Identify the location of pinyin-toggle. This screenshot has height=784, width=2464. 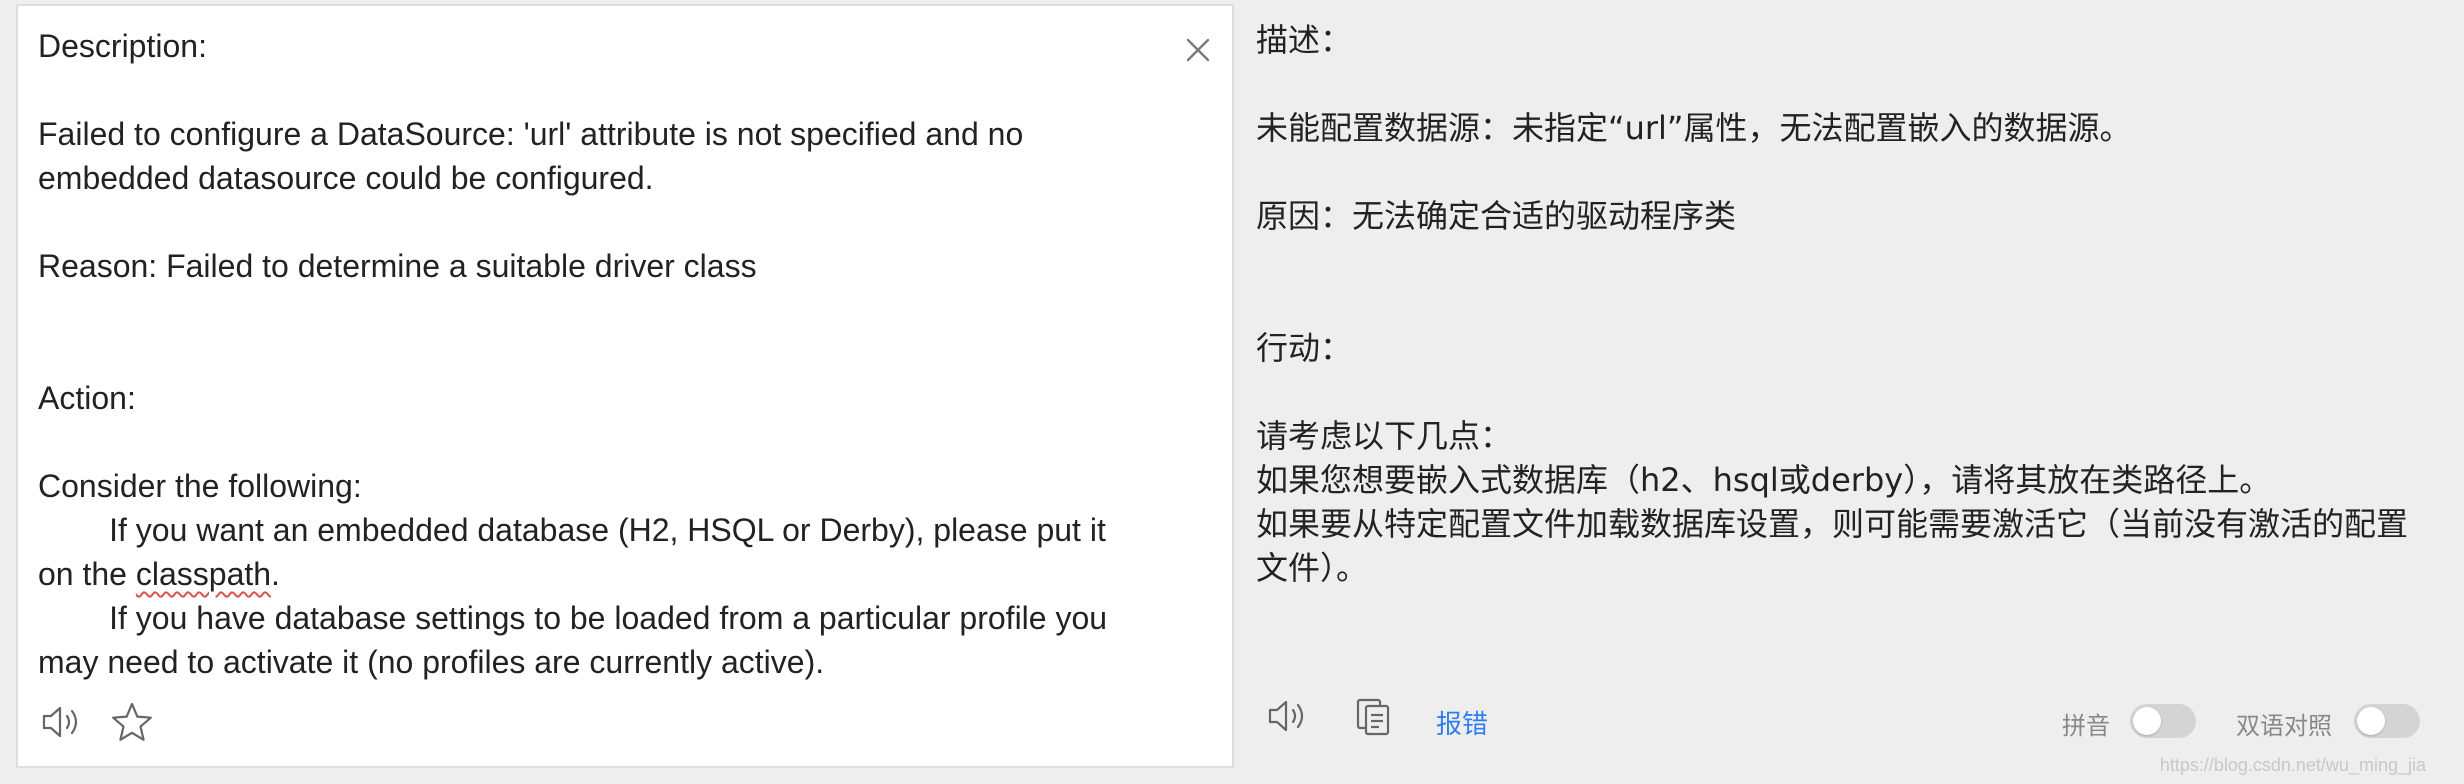
(2163, 721).